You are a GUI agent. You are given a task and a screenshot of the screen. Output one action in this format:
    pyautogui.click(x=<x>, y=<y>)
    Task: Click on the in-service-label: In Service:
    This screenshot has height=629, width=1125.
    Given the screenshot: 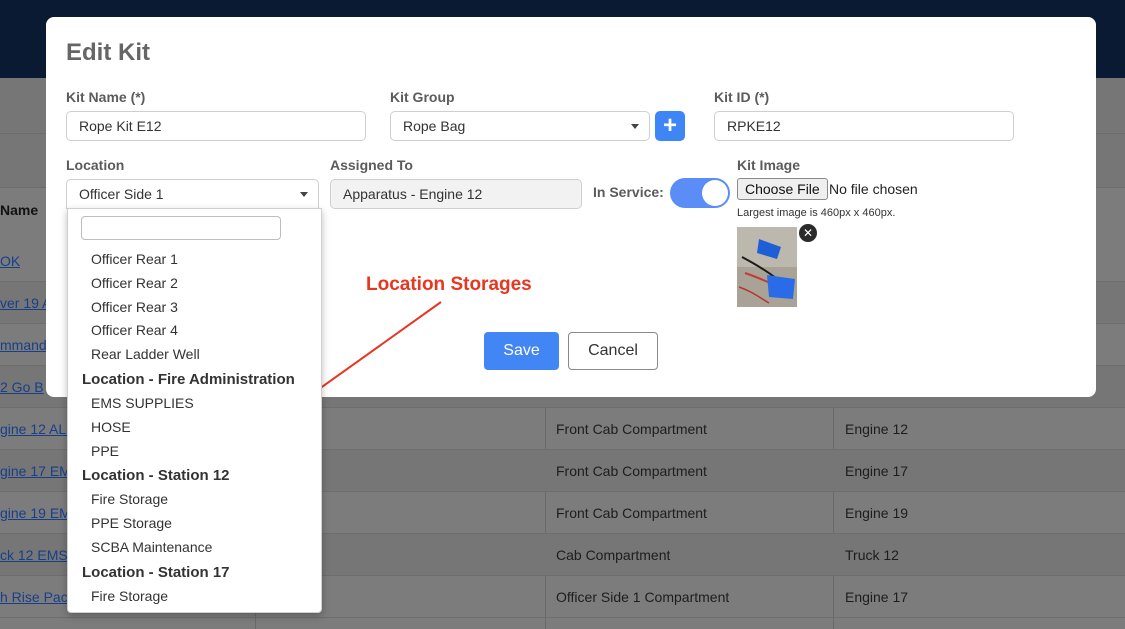 What is the action you would take?
    pyautogui.click(x=628, y=192)
    